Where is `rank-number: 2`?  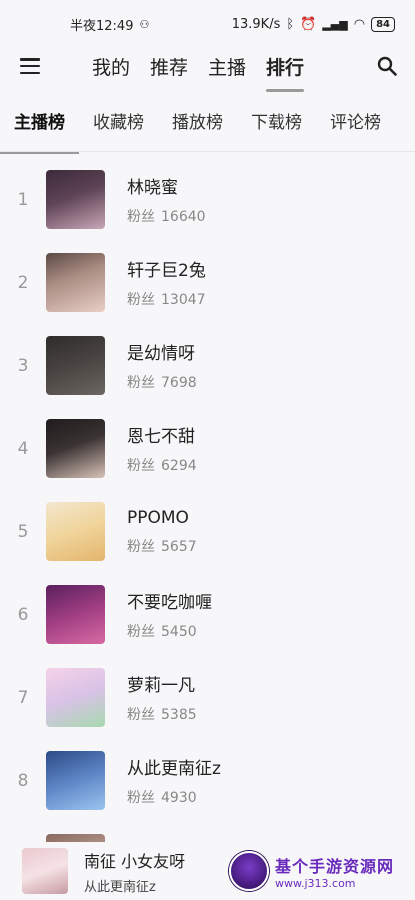 rank-number: 2 is located at coordinates (23, 282).